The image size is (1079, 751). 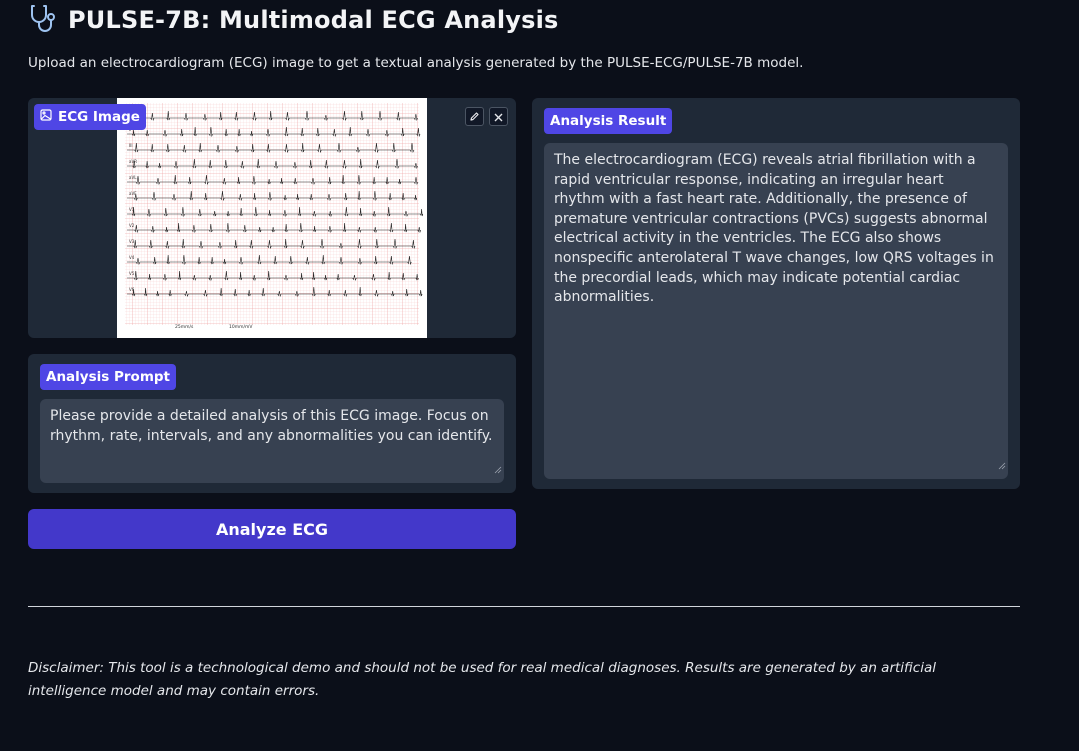 I want to click on ecg-lead-label: V6, so click(x=132, y=289).